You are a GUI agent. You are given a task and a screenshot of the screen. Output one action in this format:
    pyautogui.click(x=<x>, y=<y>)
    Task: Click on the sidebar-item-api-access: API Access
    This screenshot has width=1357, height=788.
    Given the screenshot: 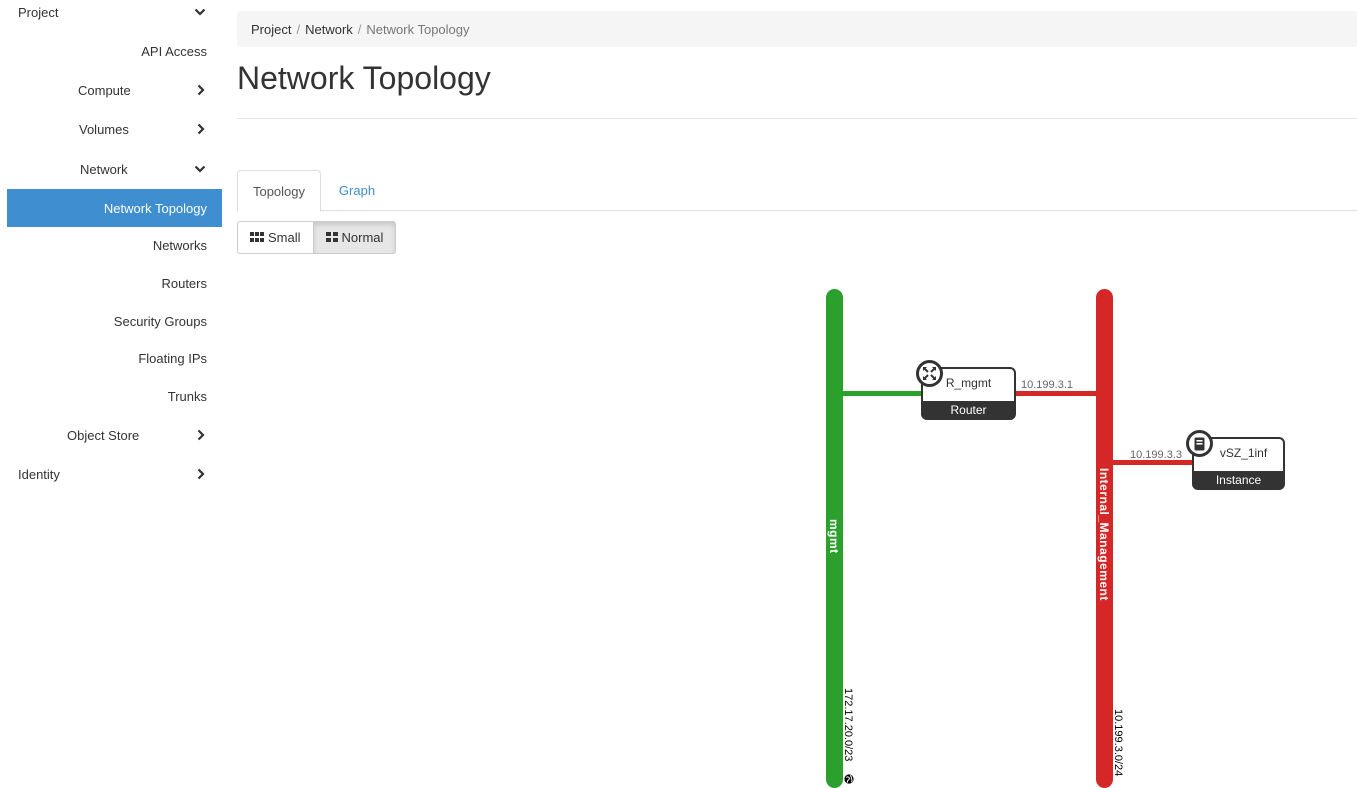 What is the action you would take?
    pyautogui.click(x=111, y=51)
    